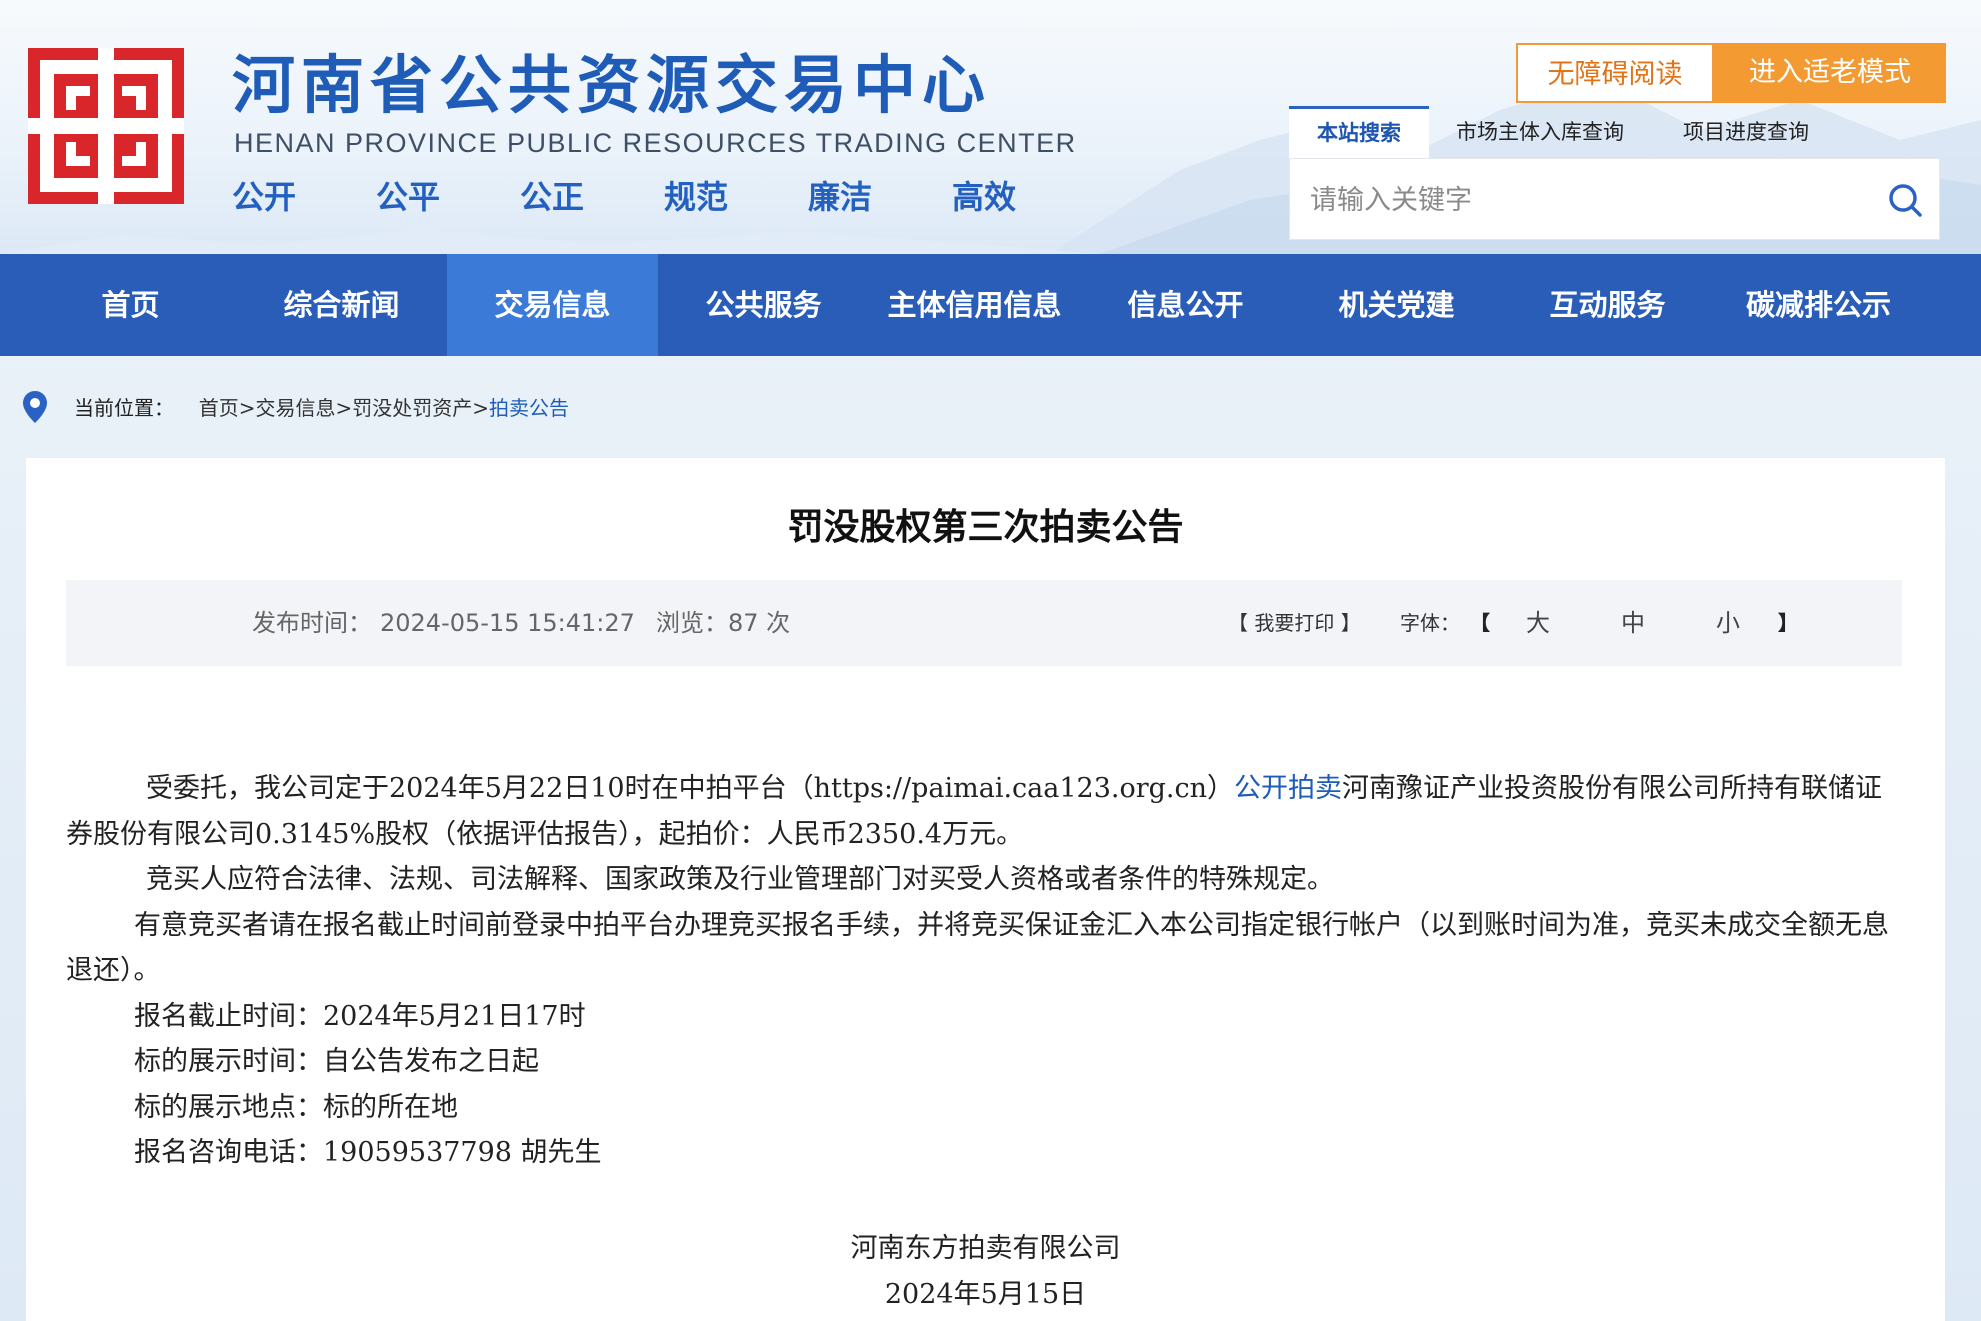 Image resolution: width=1981 pixels, height=1321 pixels. What do you see at coordinates (1830, 73) in the screenshot?
I see `elder-mode-button: 进入适老模式` at bounding box center [1830, 73].